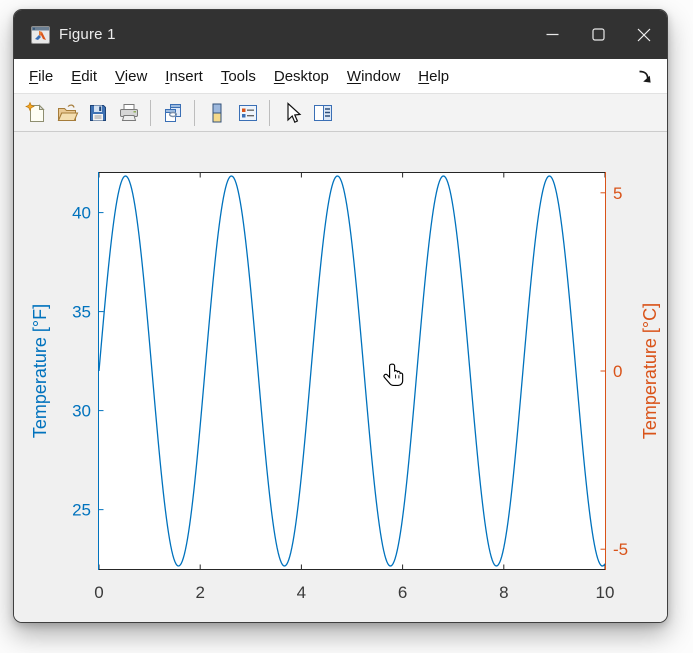 The width and height of the screenshot is (693, 653). I want to click on right-axis-tick-label: 0, so click(617, 371).